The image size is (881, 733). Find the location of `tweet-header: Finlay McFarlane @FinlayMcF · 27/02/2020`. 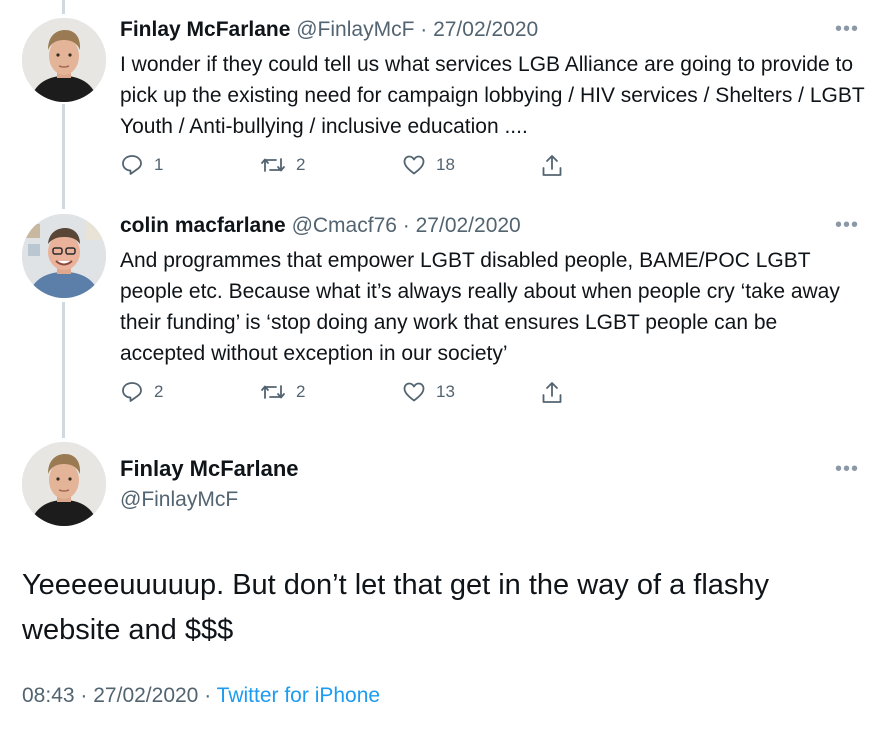

tweet-header: Finlay McFarlane @FinlayMcF · 27/02/2020 is located at coordinates (329, 30).